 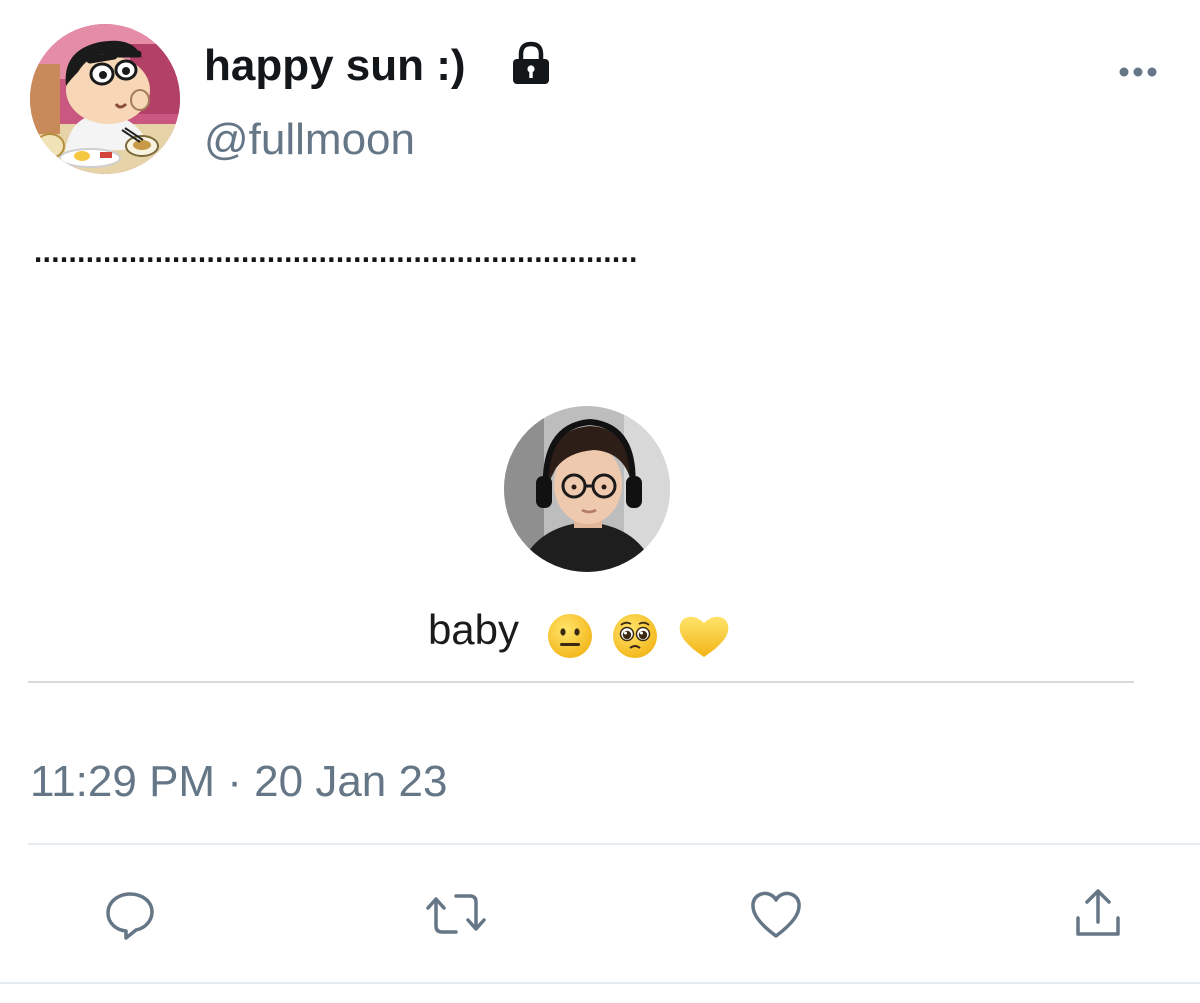 I want to click on reply-icon, so click(x=130, y=916).